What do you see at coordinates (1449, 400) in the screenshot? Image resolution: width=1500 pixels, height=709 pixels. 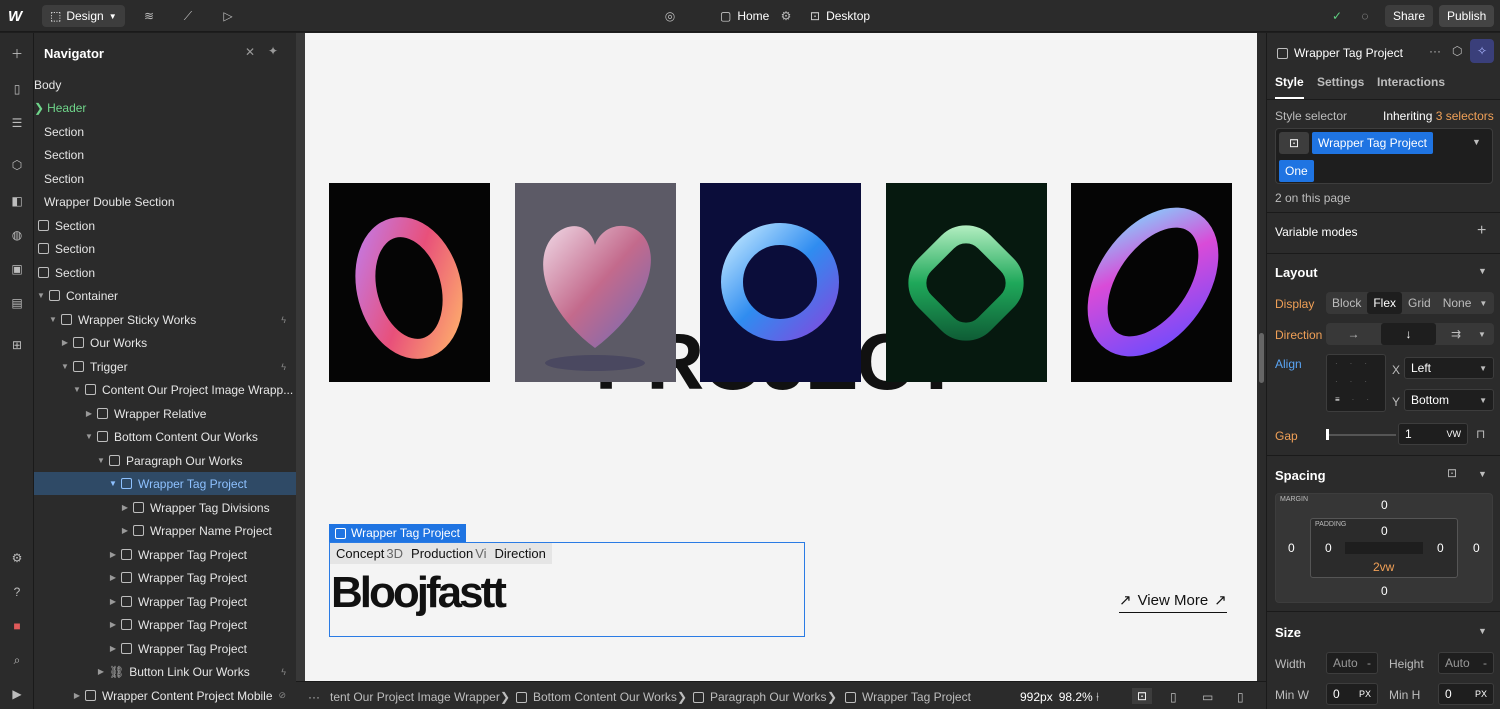 I see `y-align-select: Bottom ▼` at bounding box center [1449, 400].